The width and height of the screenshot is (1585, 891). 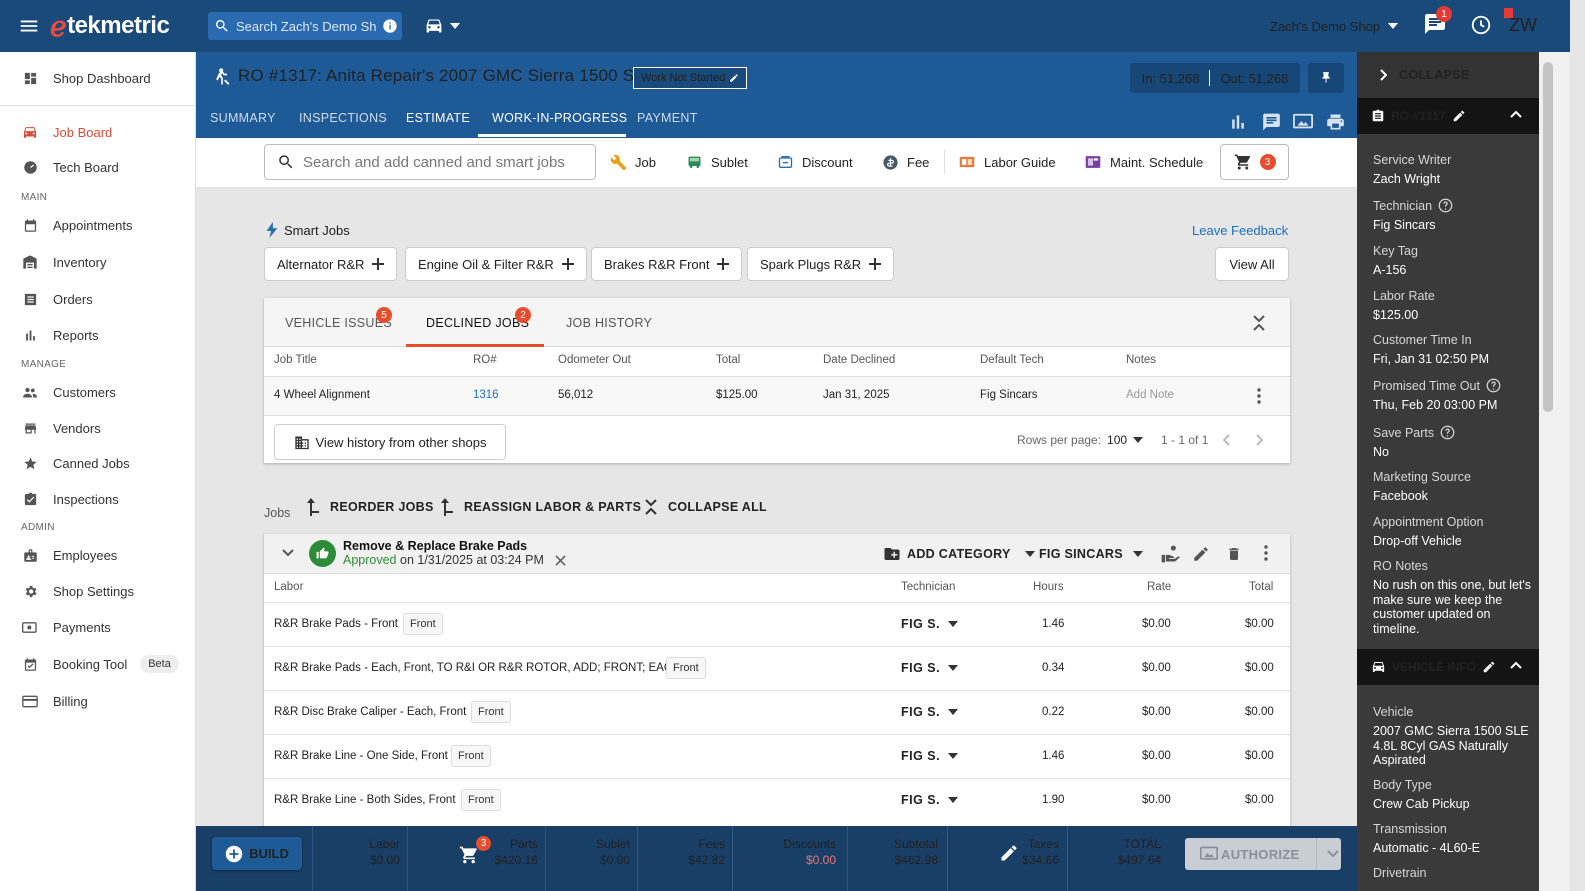 I want to click on tab-work-in-progress: WORK-IN-PROGRESS, so click(x=559, y=118).